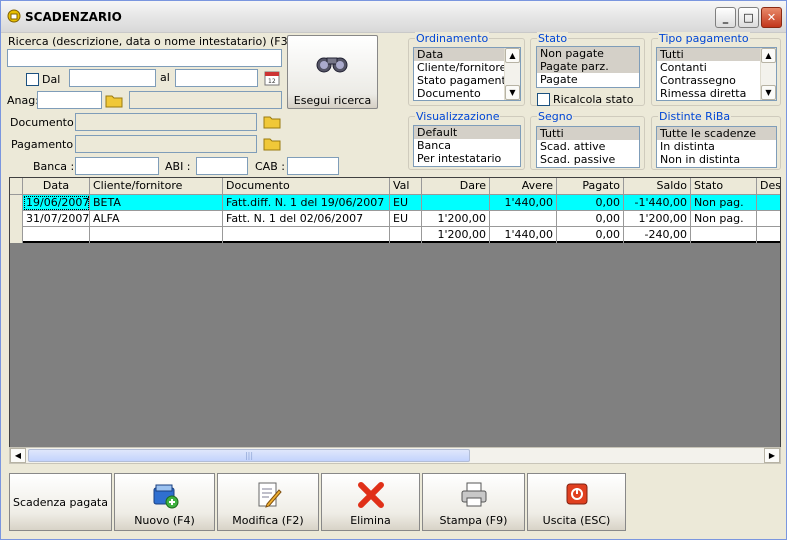  I want to click on stato-item: Non pagate, so click(588, 53).